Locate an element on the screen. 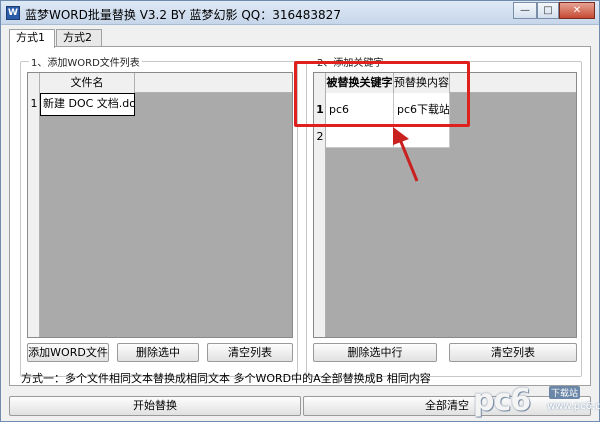 The width and height of the screenshot is (600, 422). tab-method-2: 方式2 is located at coordinates (79, 38).